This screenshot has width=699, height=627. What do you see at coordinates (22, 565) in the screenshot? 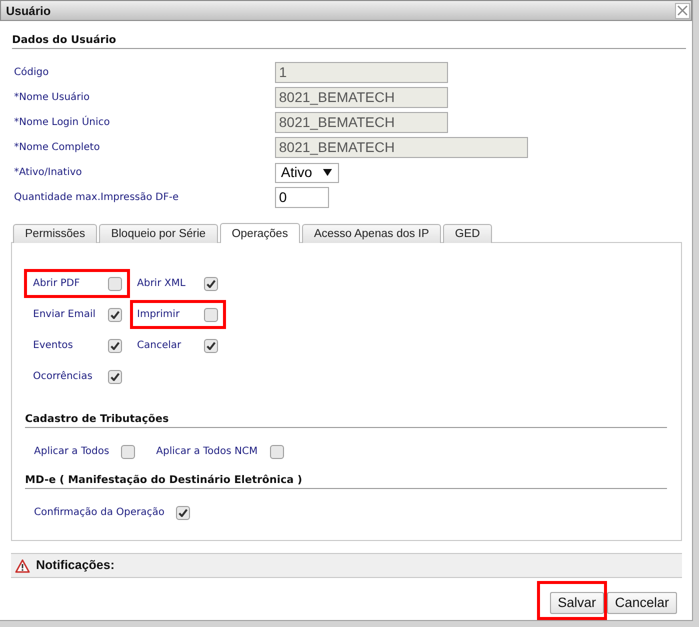
I see `warning-icon` at bounding box center [22, 565].